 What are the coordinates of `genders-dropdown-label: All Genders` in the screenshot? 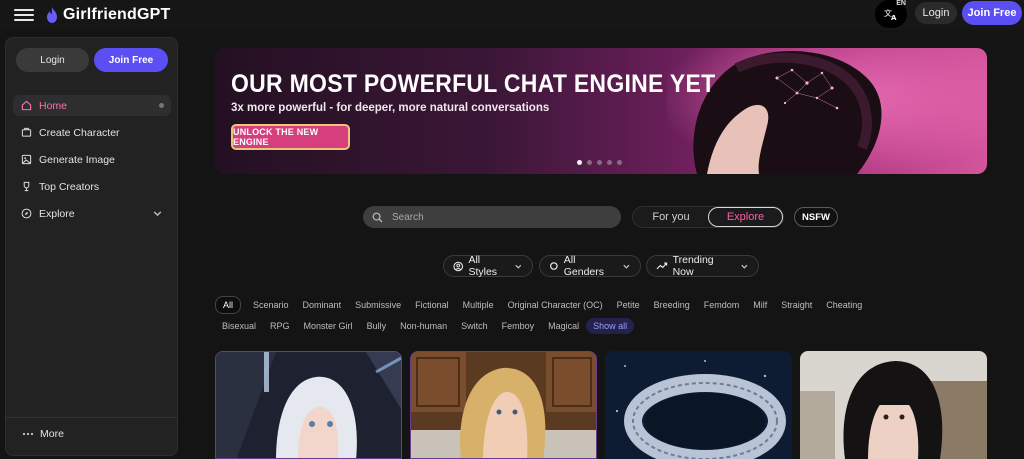 It's located at (584, 266).